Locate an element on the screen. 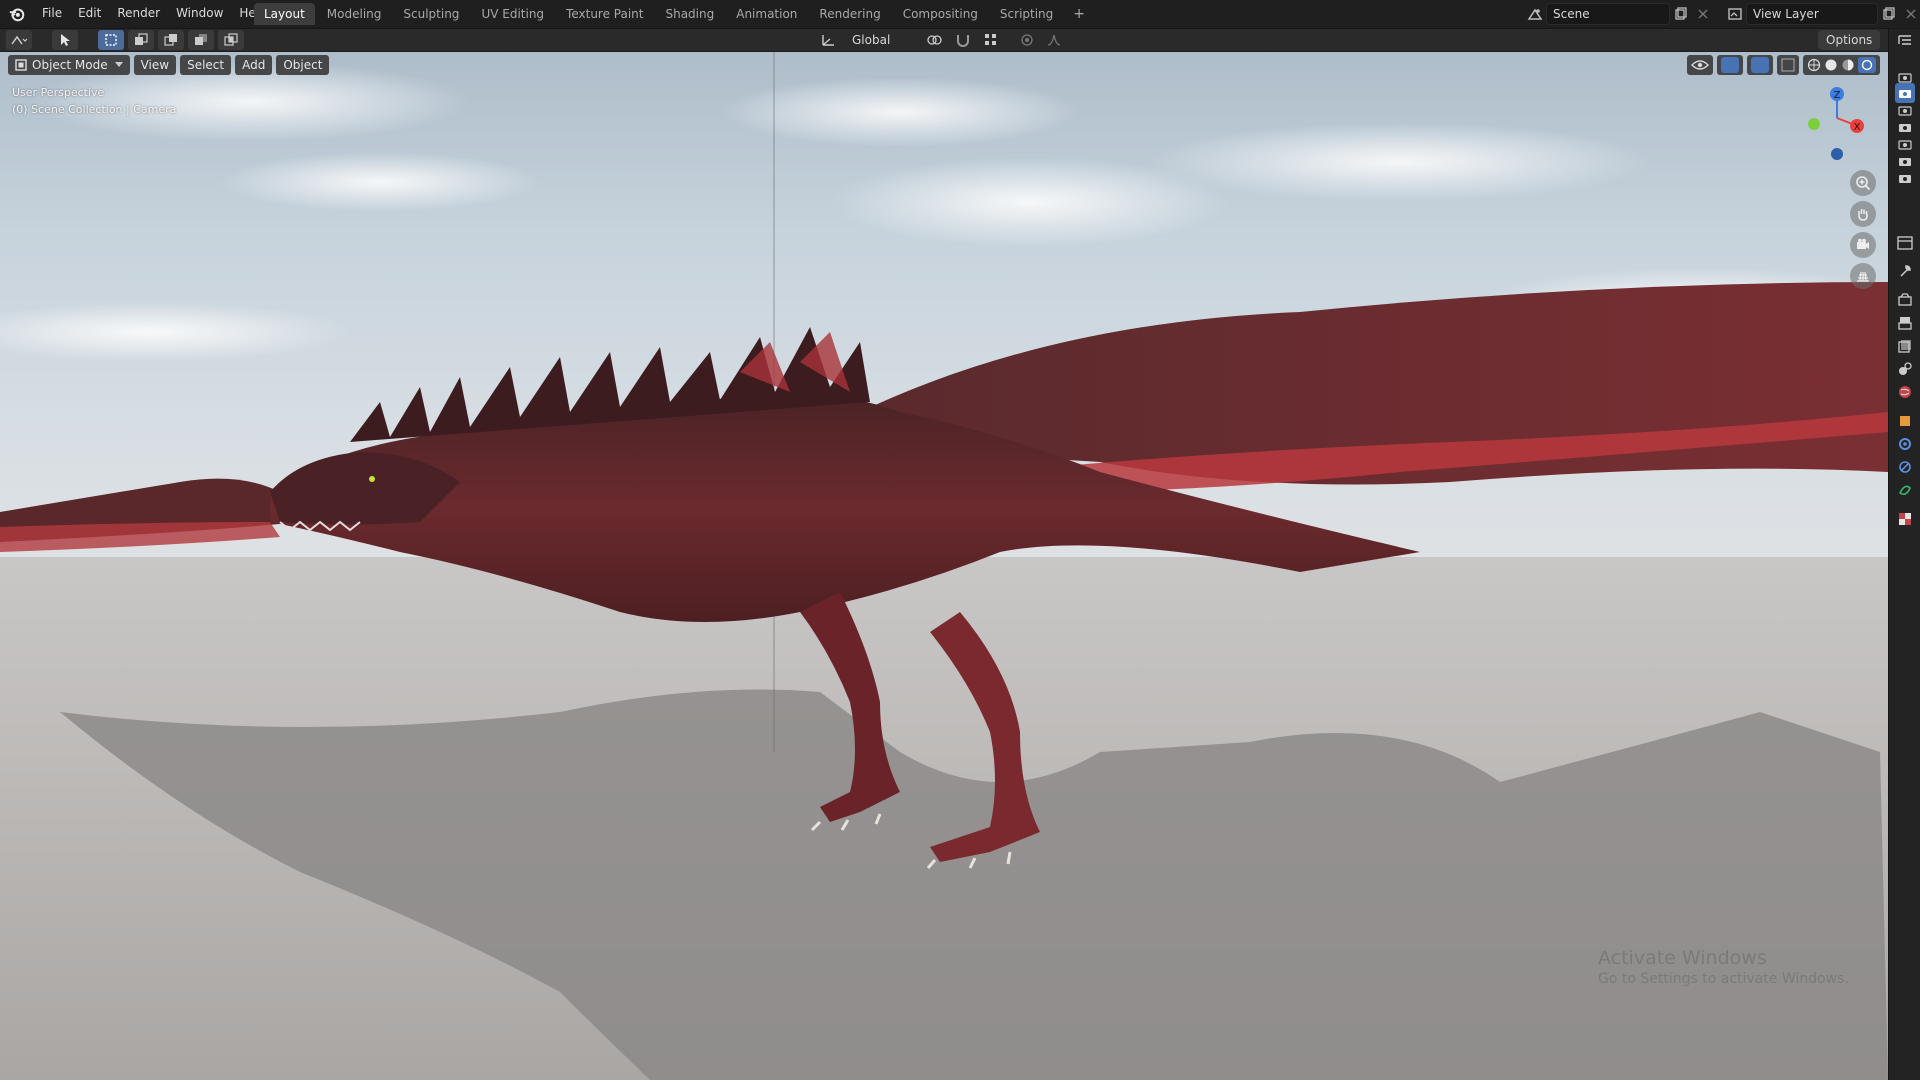  new-view-layer-icon is located at coordinates (1889, 14).